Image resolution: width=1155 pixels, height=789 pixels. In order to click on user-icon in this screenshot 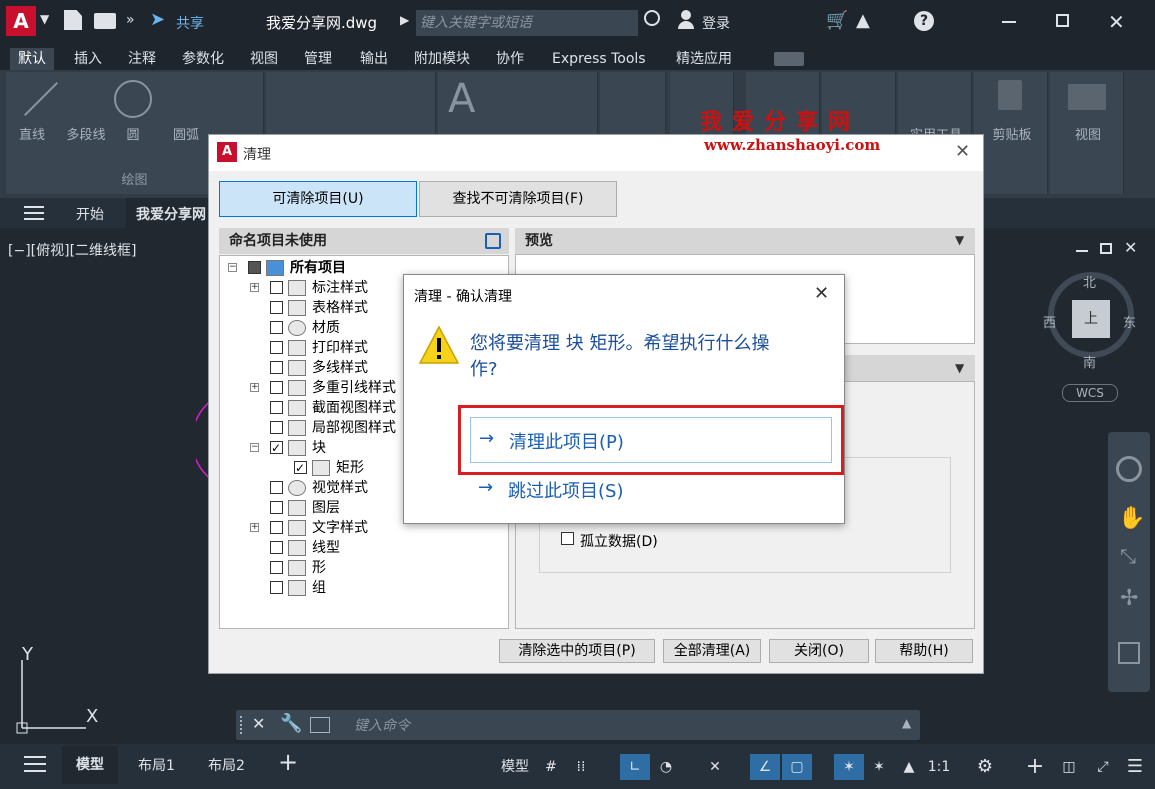, I will do `click(686, 20)`.